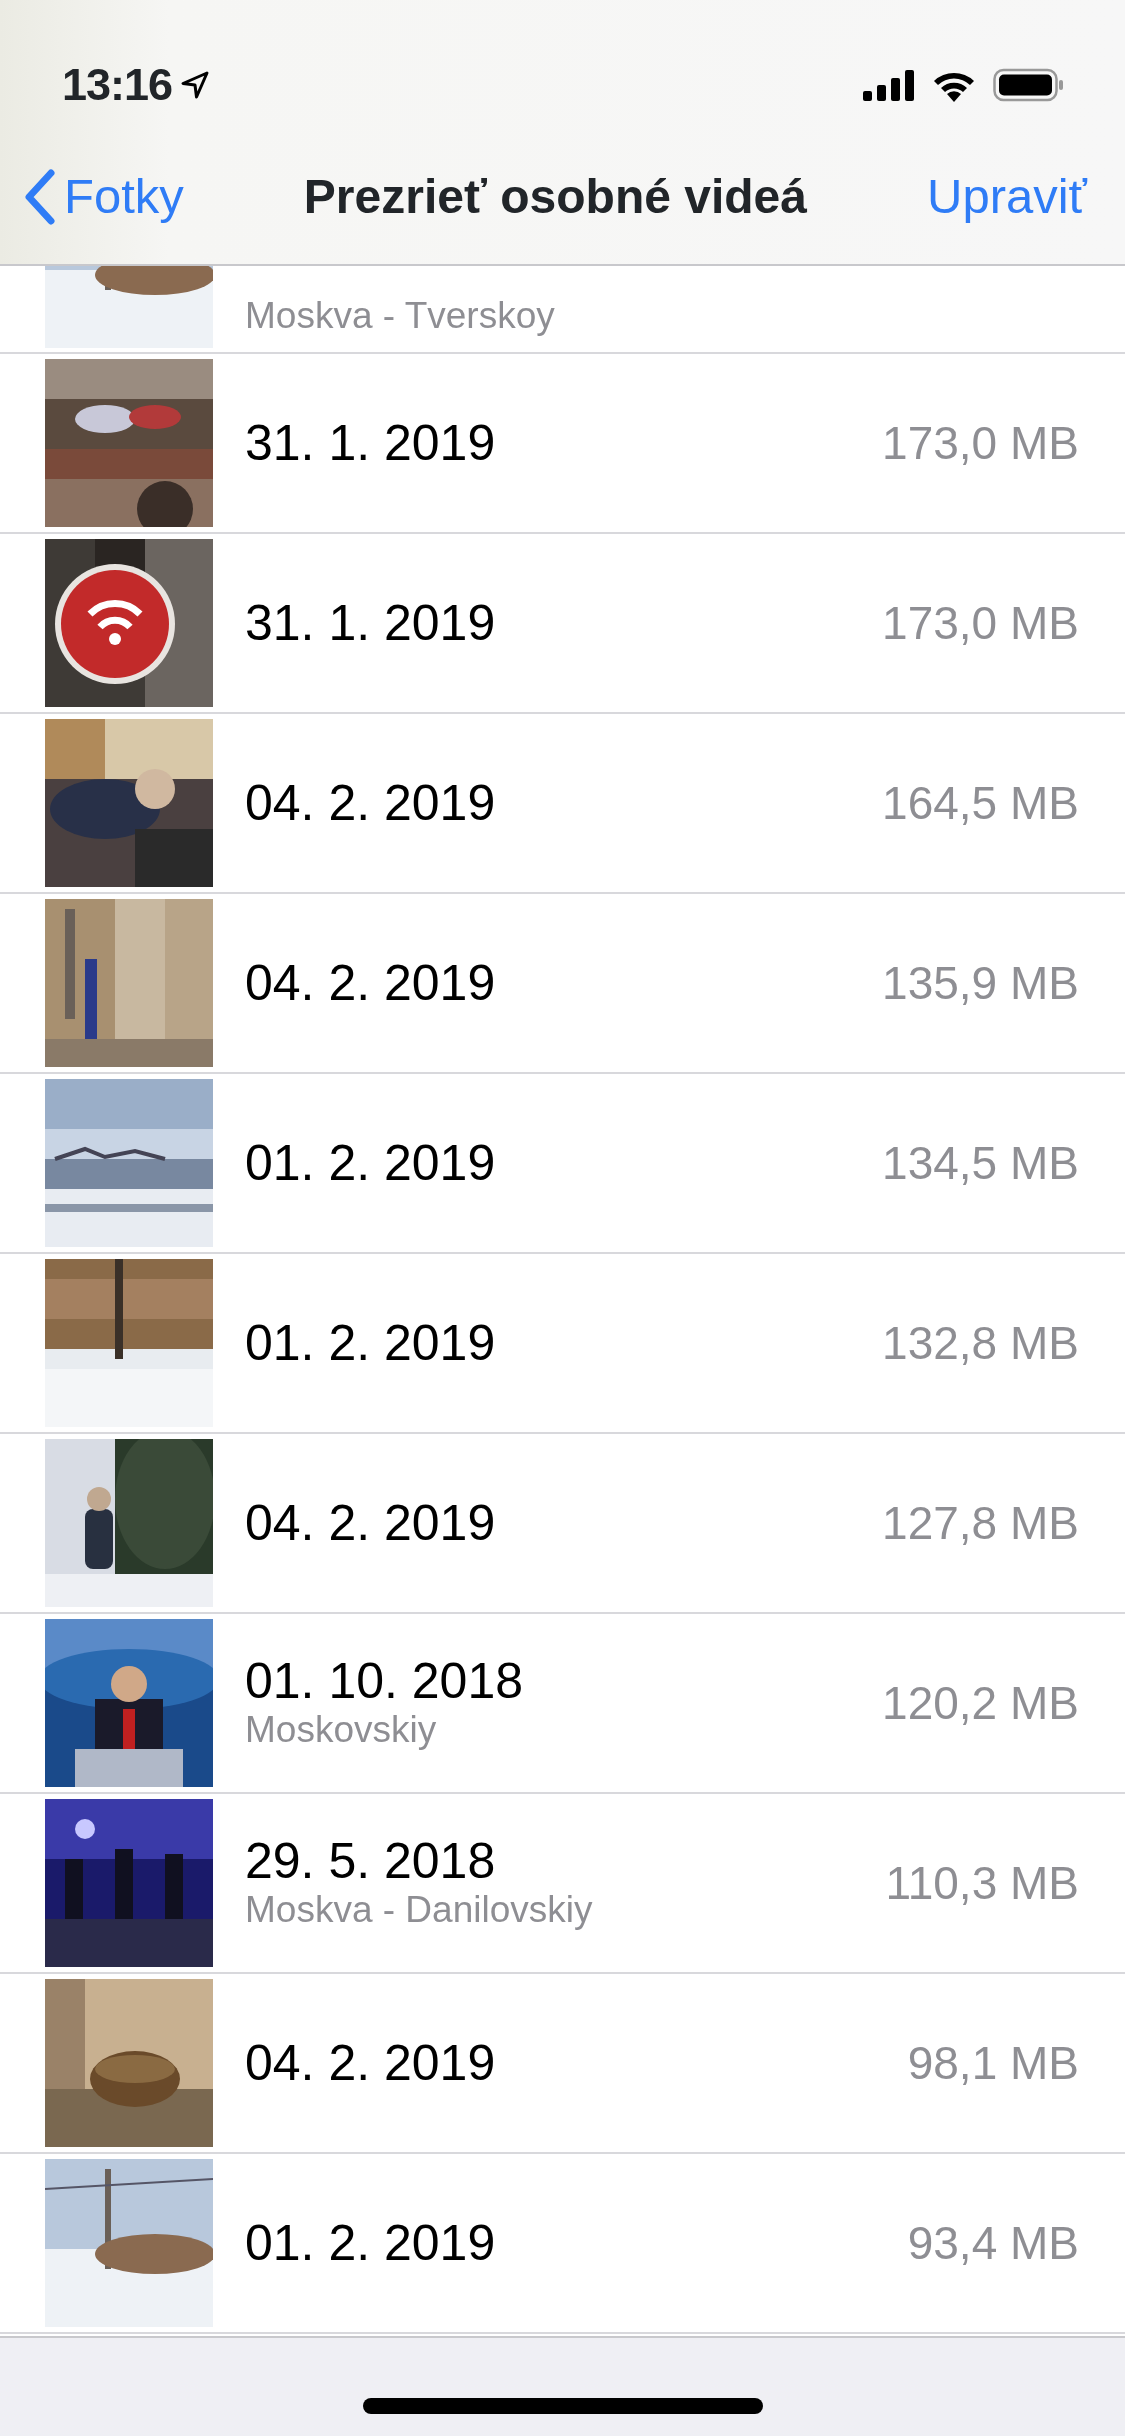  I want to click on video-size: 135,9 MB, so click(980, 983).